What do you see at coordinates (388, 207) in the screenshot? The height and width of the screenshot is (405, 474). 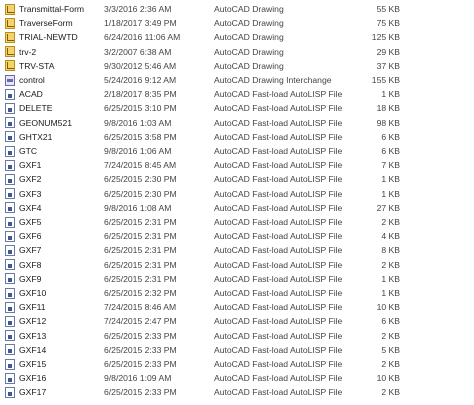 I see `file-size: 27 KB` at bounding box center [388, 207].